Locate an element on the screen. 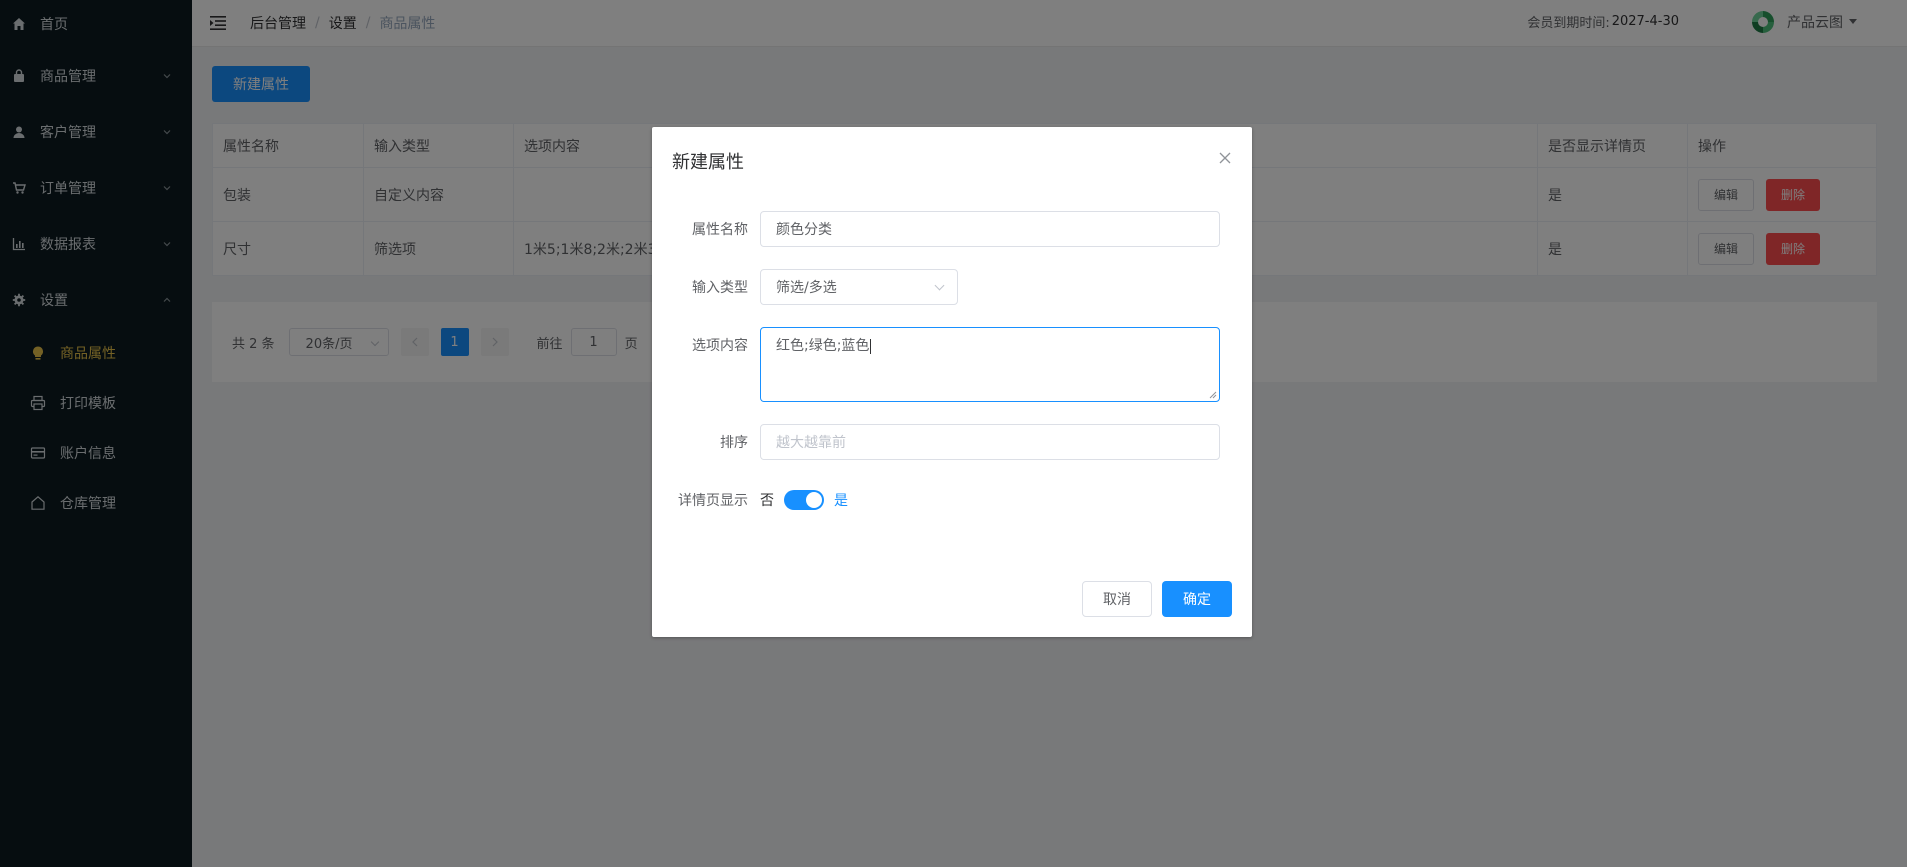 The width and height of the screenshot is (1907, 867). form-label: 选项内容 is located at coordinates (720, 346).